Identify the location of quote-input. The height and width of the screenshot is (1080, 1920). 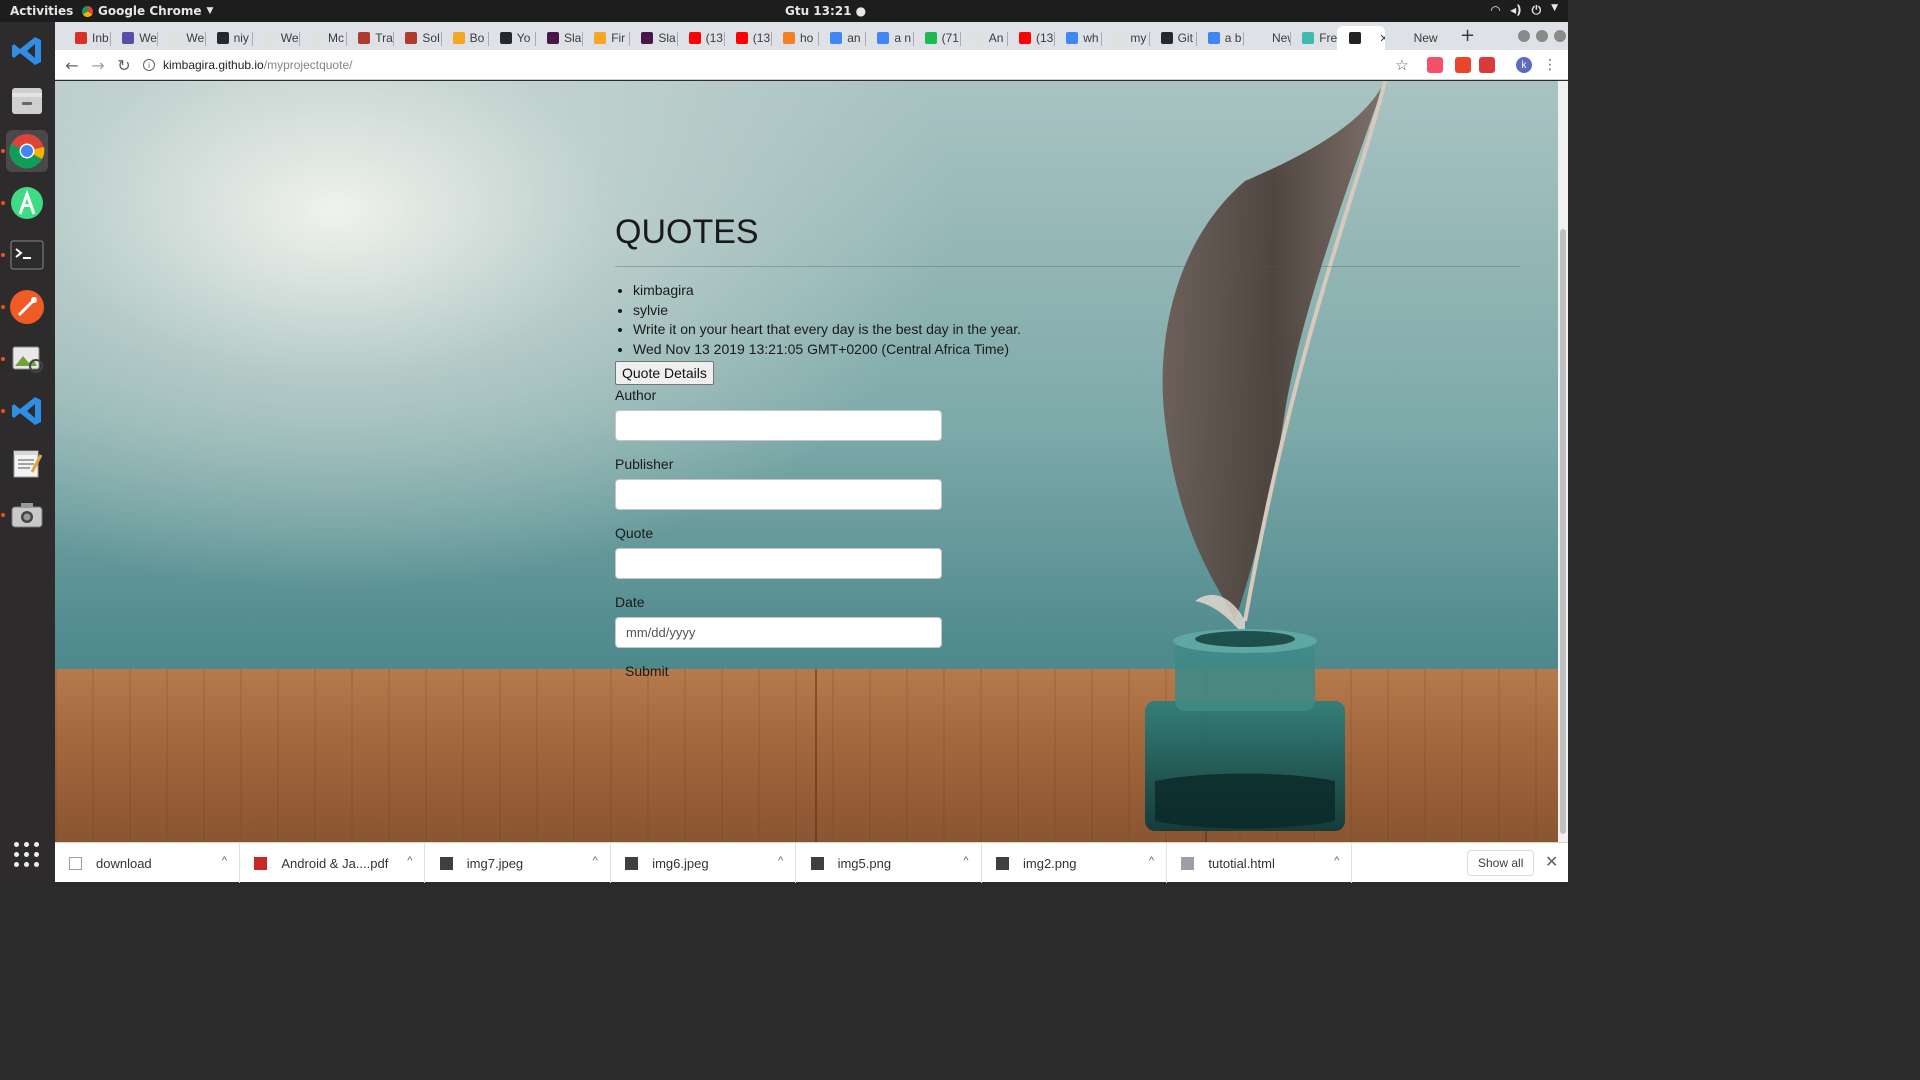
(778, 563).